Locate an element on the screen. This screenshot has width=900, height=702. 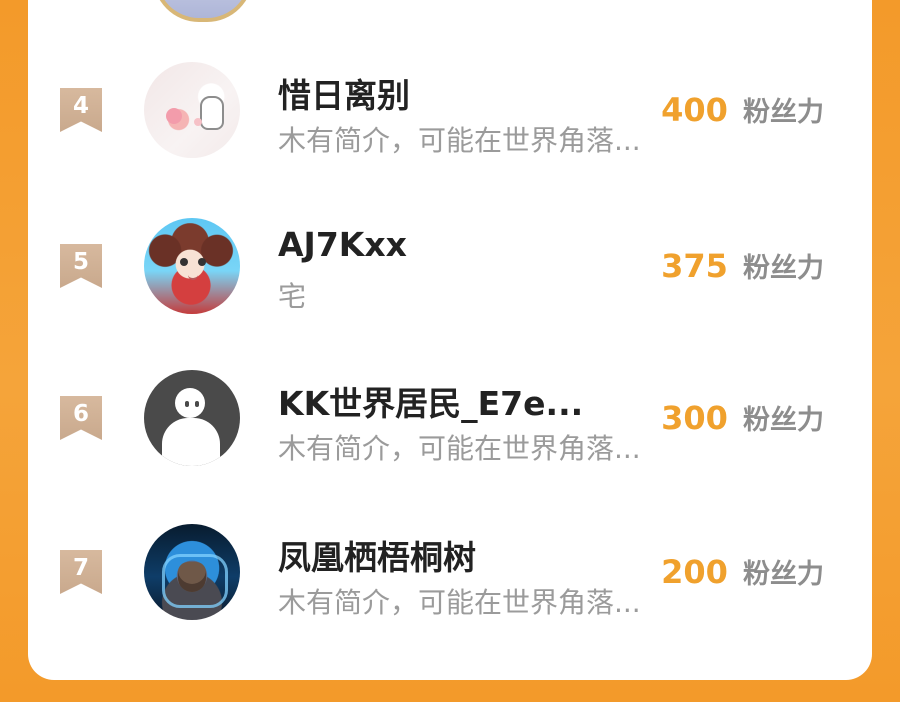
cartoon-character-avatar-icon is located at coordinates (192, 110).